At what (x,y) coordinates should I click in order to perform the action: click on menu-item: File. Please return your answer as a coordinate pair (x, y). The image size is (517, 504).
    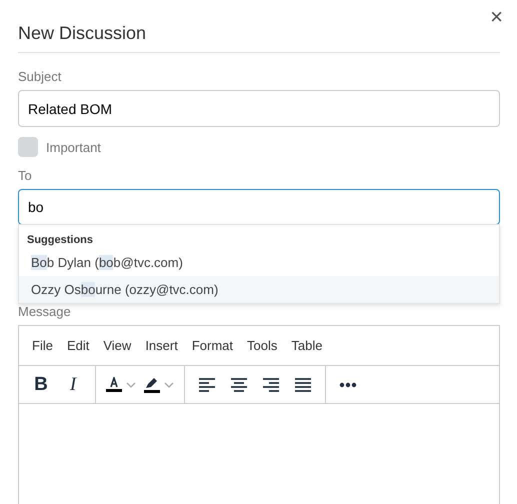
    Looking at the image, I should click on (42, 345).